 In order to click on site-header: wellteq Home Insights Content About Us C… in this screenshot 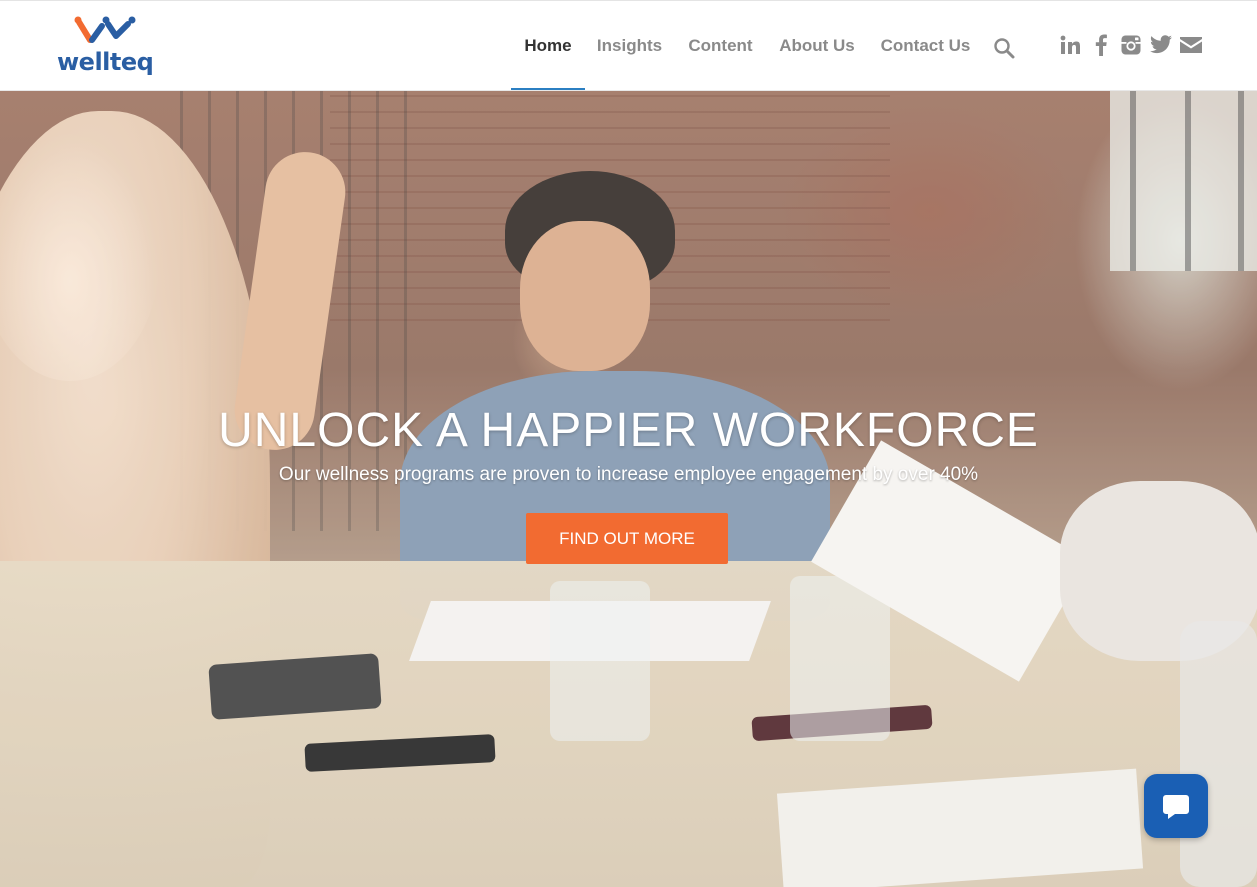, I will do `click(628, 46)`.